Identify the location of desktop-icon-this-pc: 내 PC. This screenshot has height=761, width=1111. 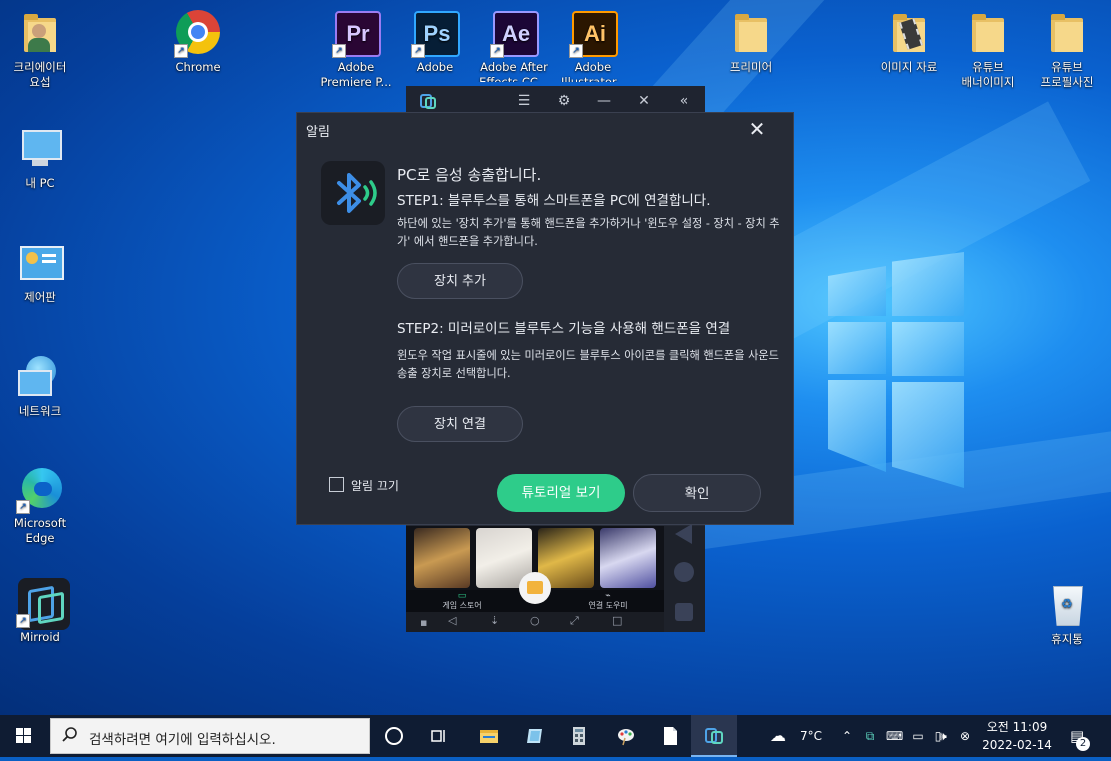
(40, 157).